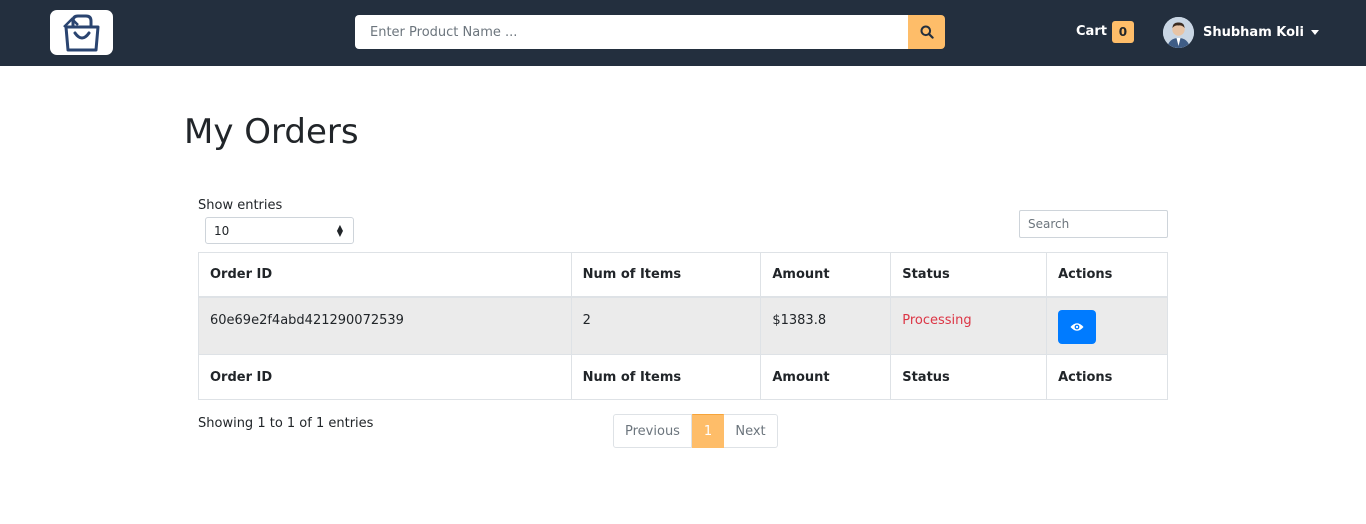 The image size is (1366, 524). I want to click on entries-select-value: 10, so click(222, 231).